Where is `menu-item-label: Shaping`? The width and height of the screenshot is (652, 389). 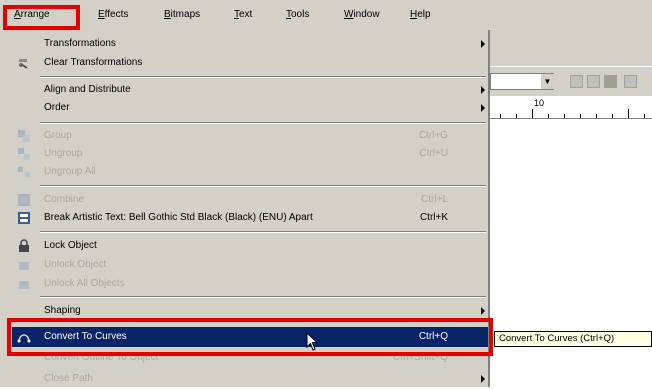
menu-item-label: Shaping is located at coordinates (62, 310).